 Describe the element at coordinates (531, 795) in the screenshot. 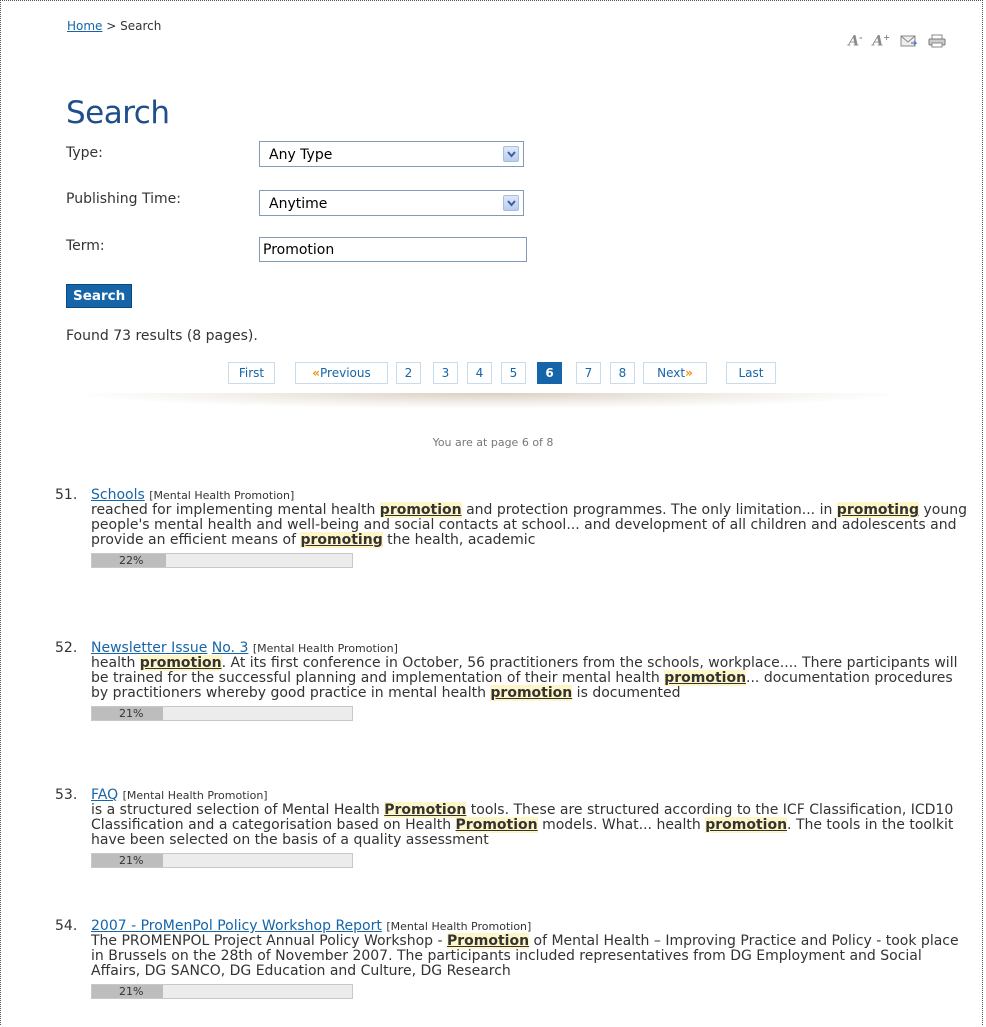

I see `result-title-line: FAQ [Mental Health Promotion]` at that location.